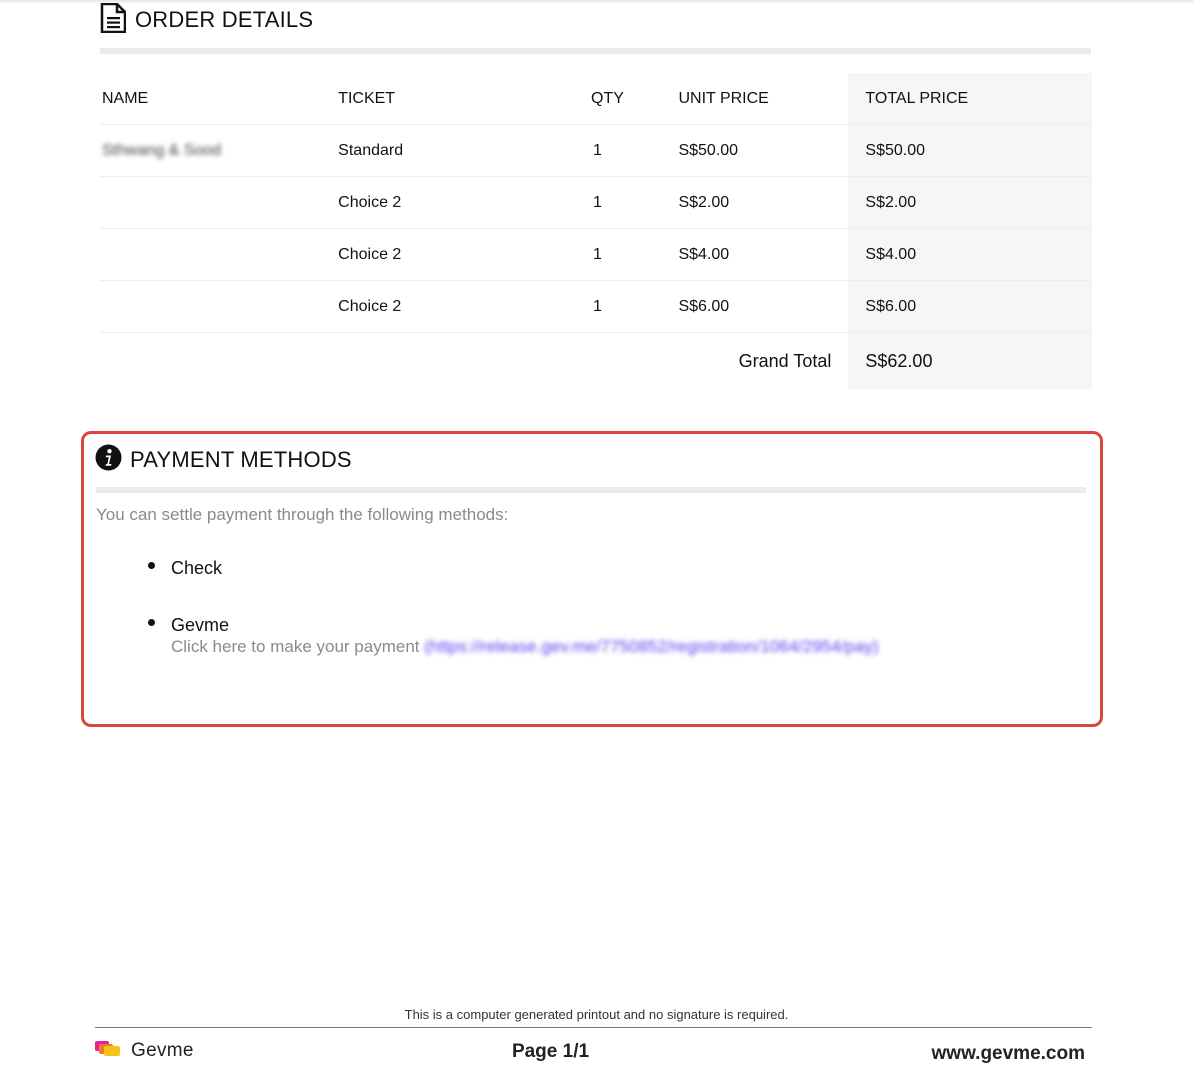 The height and width of the screenshot is (1081, 1193). Describe the element at coordinates (593, 1027) in the screenshot. I see `footer-divider` at that location.